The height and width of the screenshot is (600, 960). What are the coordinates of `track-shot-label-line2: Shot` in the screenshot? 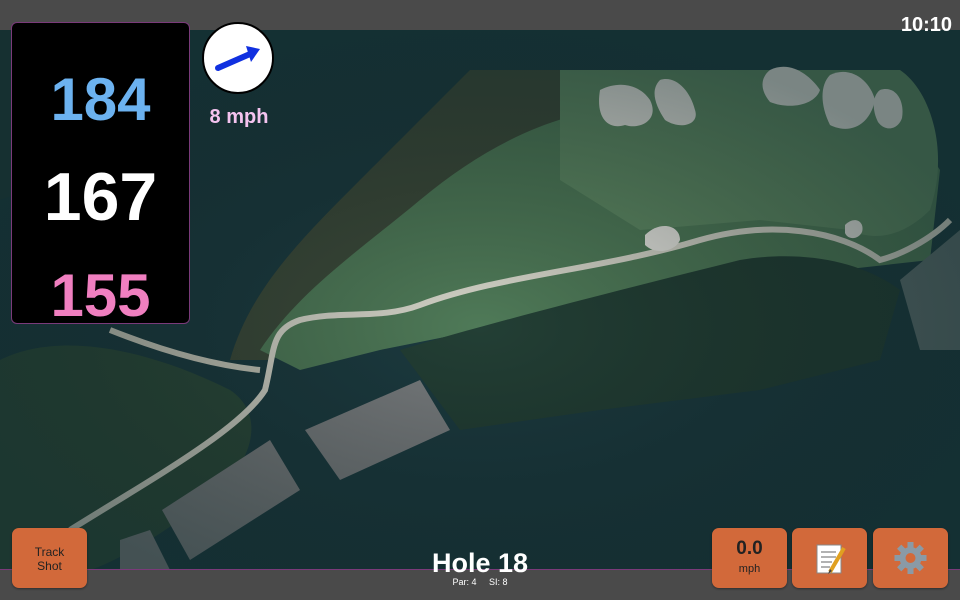 It's located at (49, 566).